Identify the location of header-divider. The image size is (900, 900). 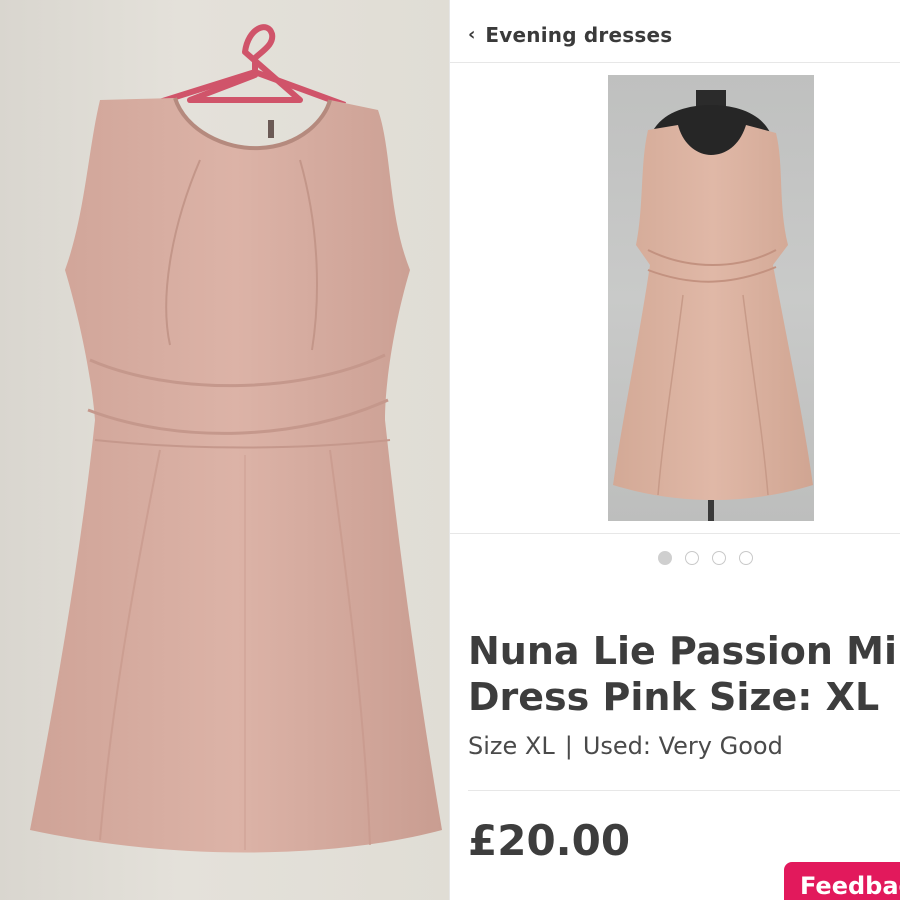
(675, 62).